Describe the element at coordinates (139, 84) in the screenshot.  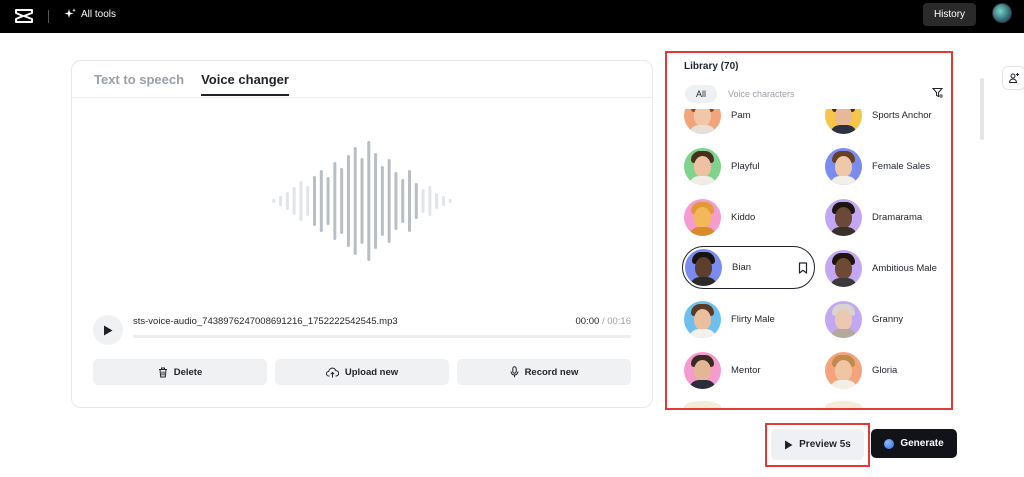
I see `tab-text-to-speech: Text to speech` at that location.